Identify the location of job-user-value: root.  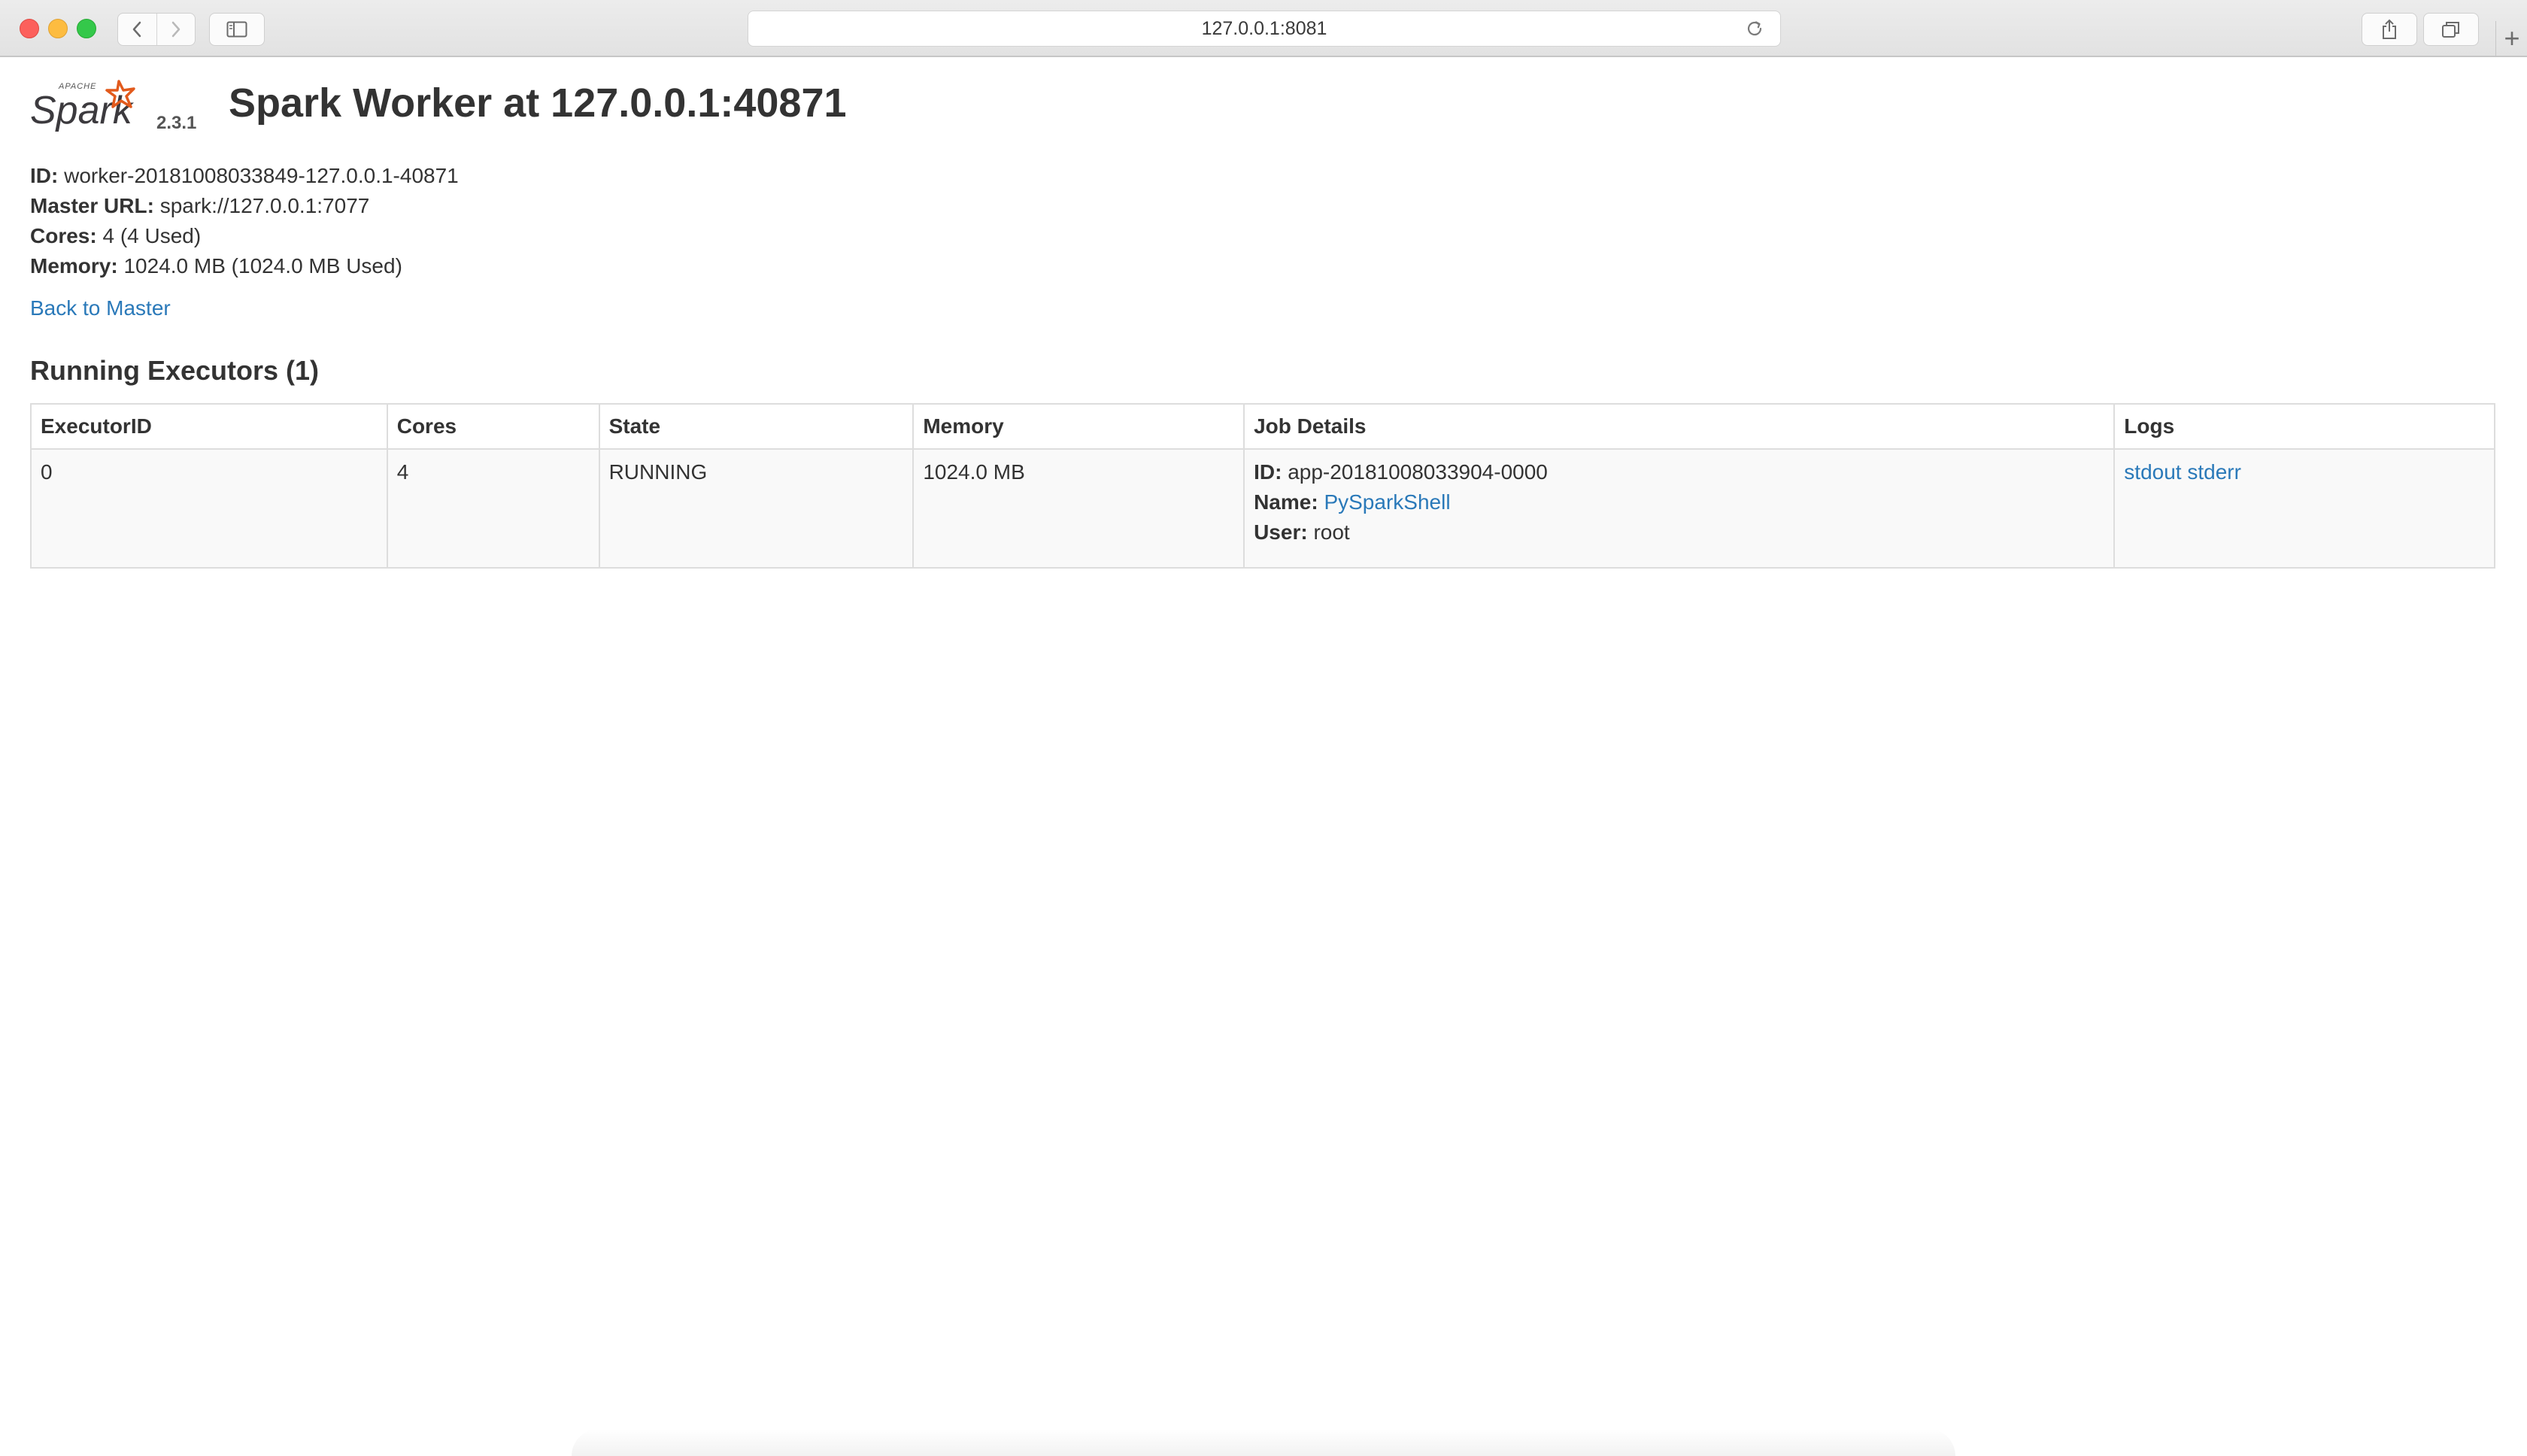
(1331, 532).